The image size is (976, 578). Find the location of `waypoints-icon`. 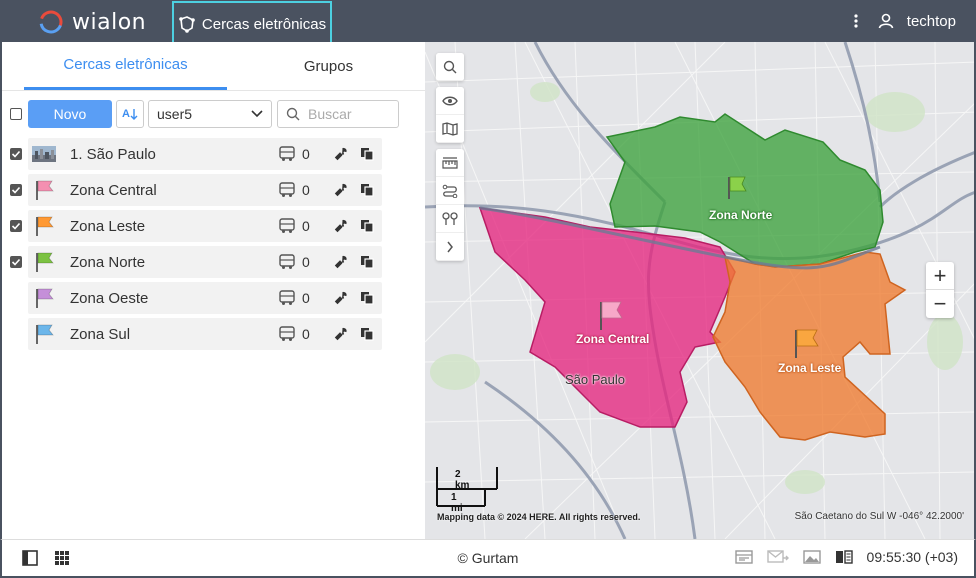

waypoints-icon is located at coordinates (450, 218).